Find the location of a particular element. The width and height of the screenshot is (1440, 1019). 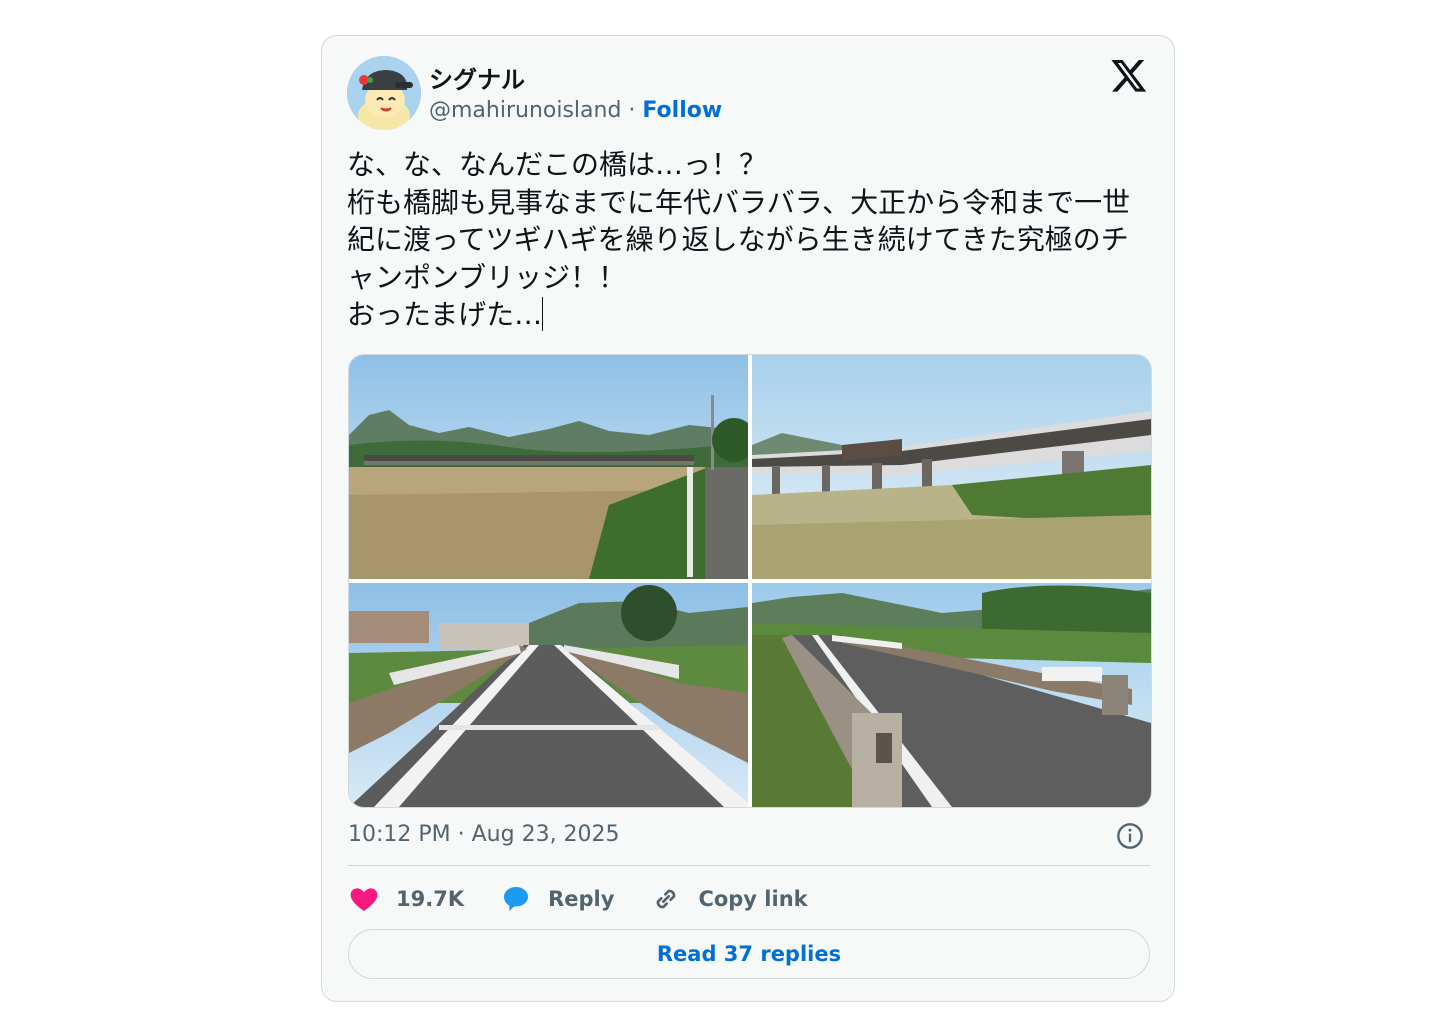

divider is located at coordinates (749, 865).